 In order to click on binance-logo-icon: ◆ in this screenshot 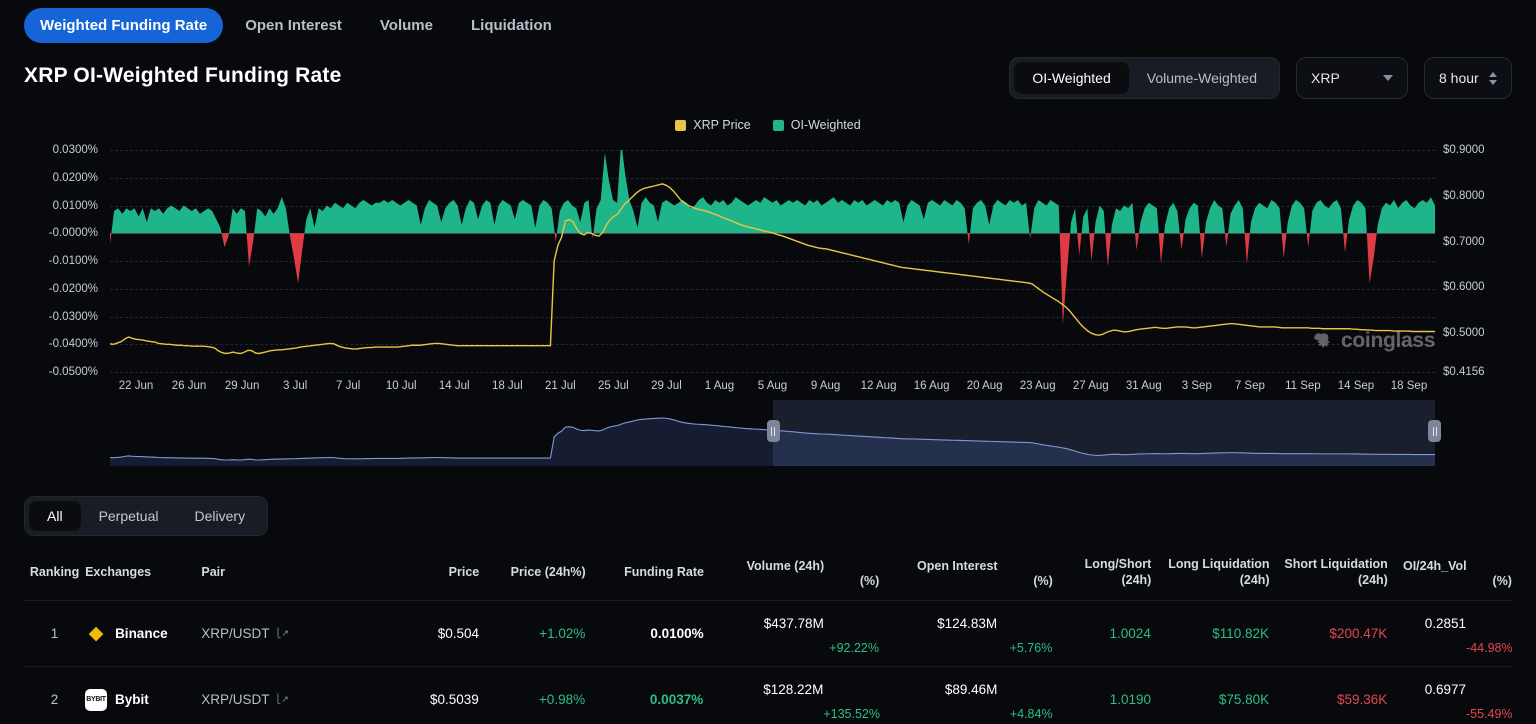, I will do `click(96, 633)`.